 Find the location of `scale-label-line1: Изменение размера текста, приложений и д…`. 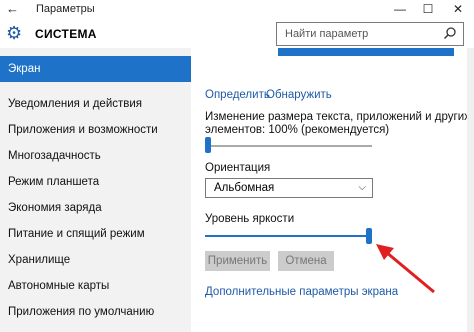

scale-label-line1: Изменение размера текста, приложений и д… is located at coordinates (337, 117).